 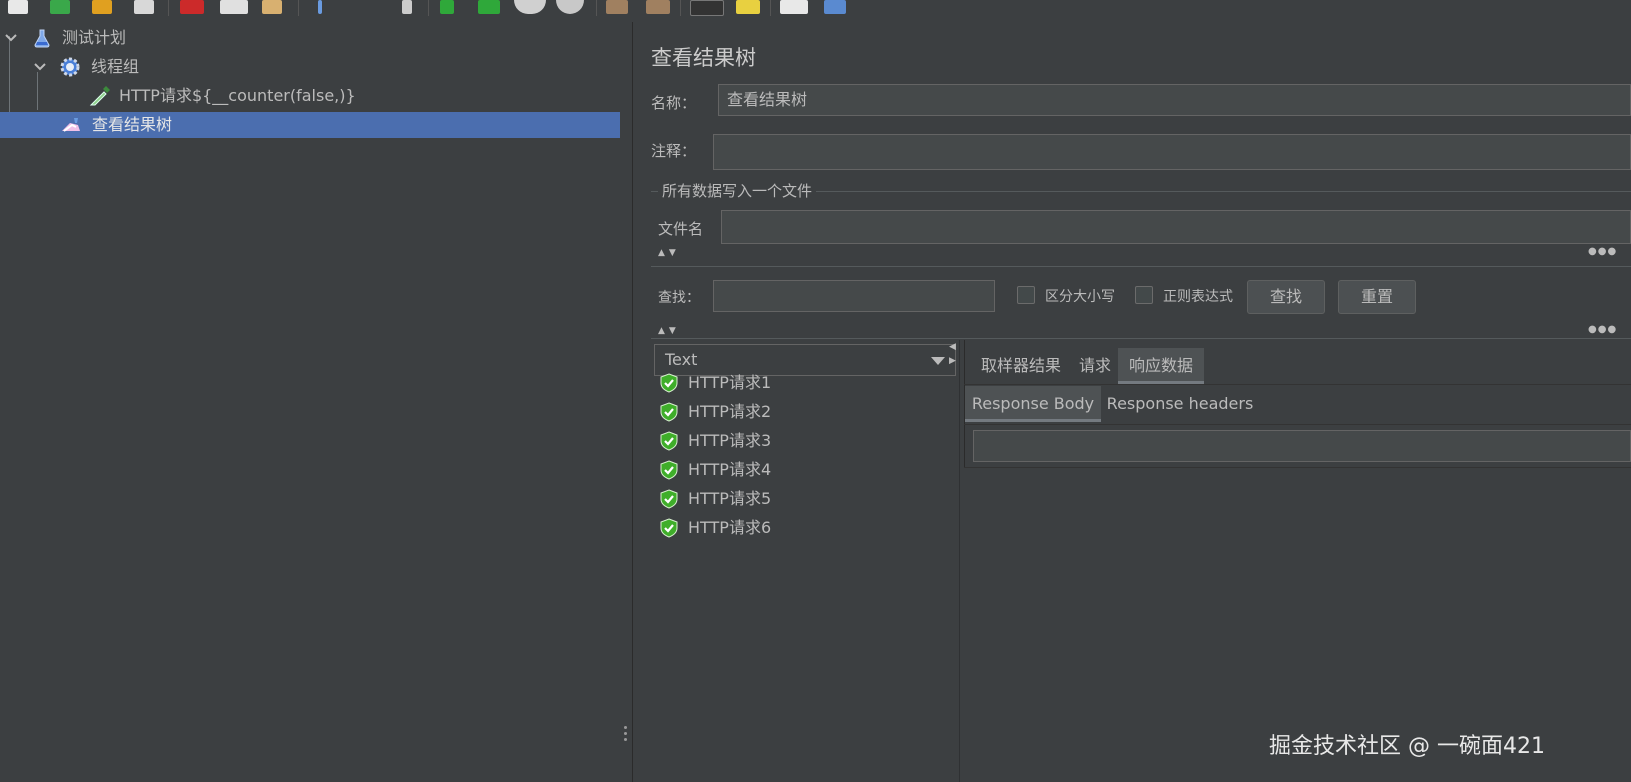 I want to click on function-helper-icon, so click(x=794, y=7).